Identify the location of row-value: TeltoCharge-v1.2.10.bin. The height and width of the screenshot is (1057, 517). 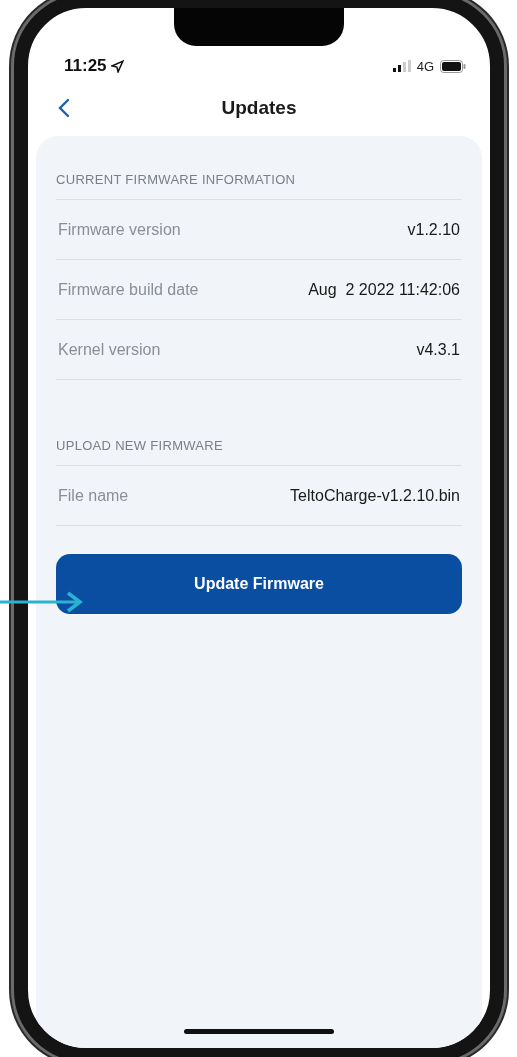
(375, 495).